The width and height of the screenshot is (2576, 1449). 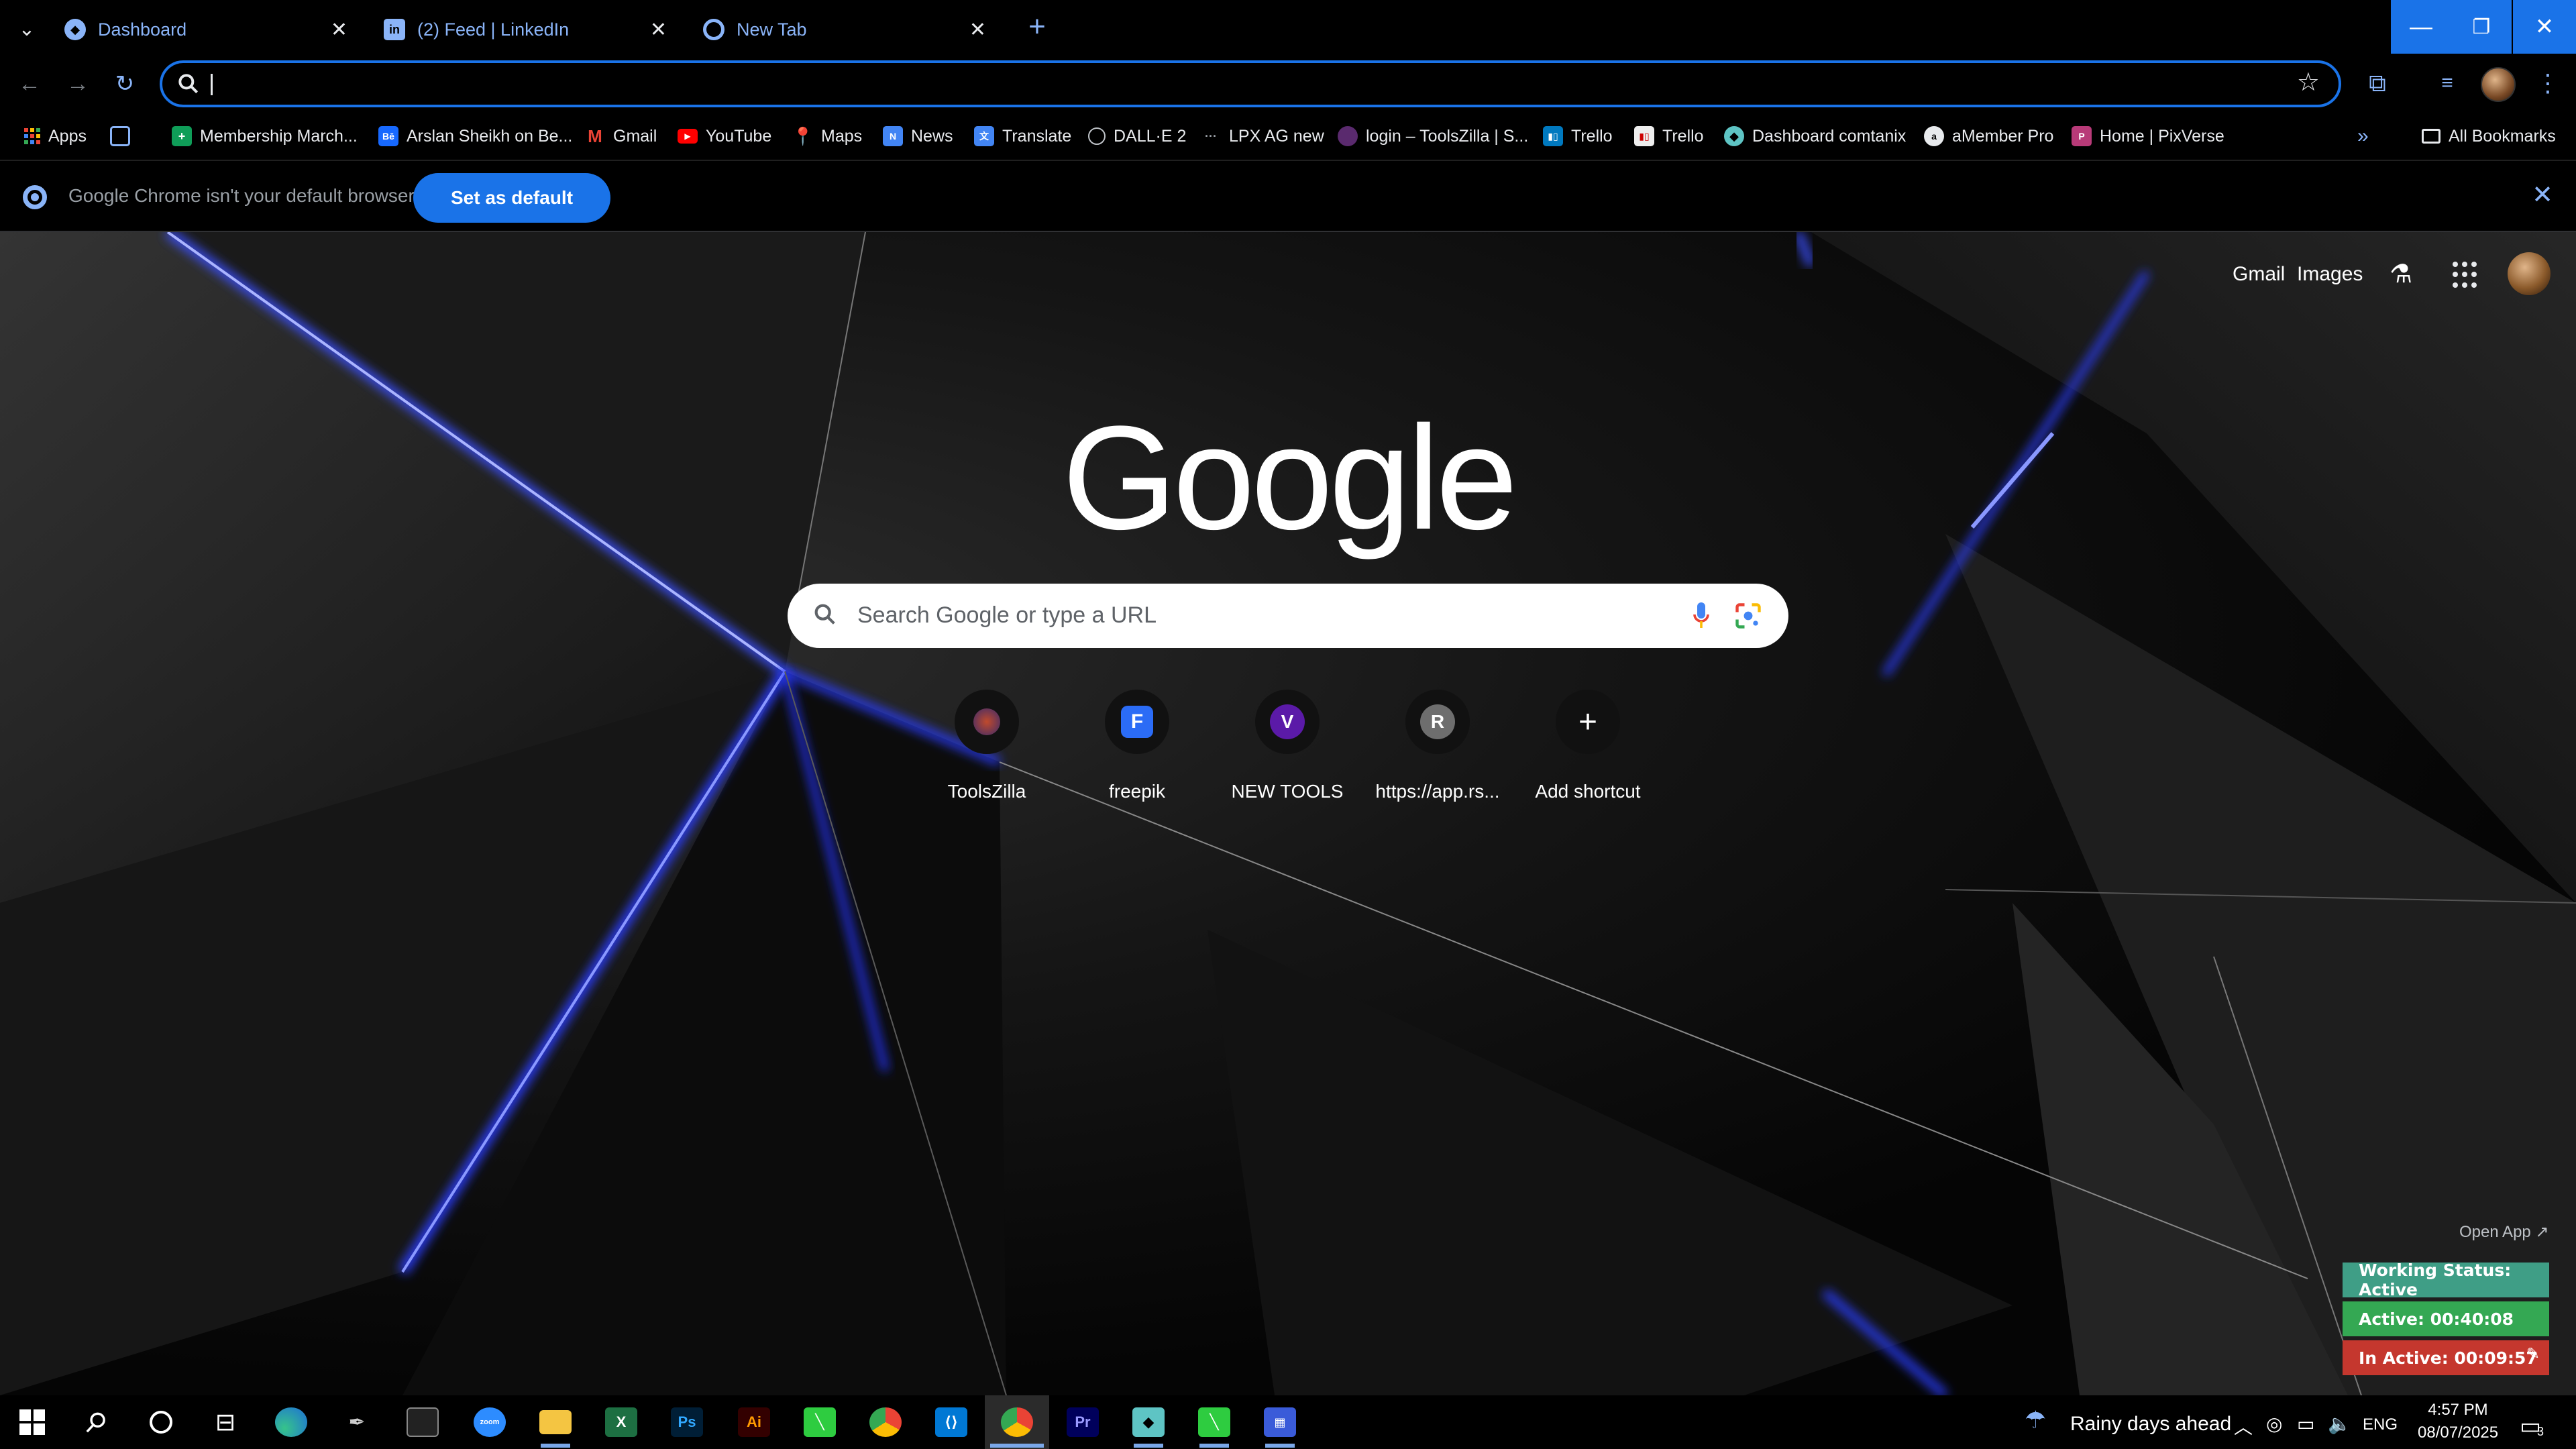 What do you see at coordinates (2481, 27) in the screenshot?
I see `restore-button: ❐` at bounding box center [2481, 27].